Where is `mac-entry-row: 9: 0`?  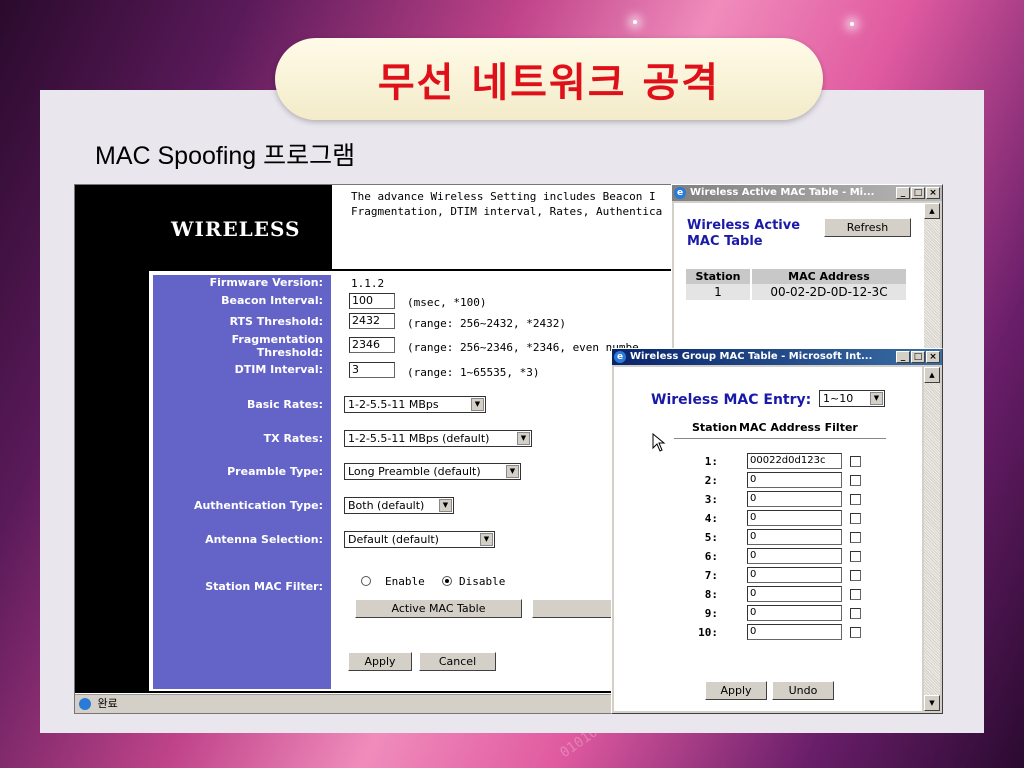 mac-entry-row: 9: 0 is located at coordinates (764, 612).